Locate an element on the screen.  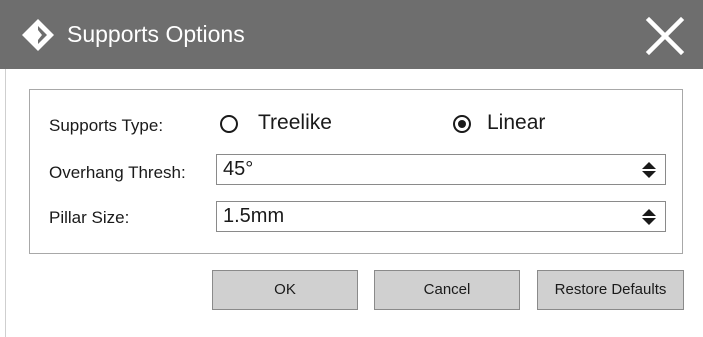
pillar-size-spinbox is located at coordinates (441, 216).